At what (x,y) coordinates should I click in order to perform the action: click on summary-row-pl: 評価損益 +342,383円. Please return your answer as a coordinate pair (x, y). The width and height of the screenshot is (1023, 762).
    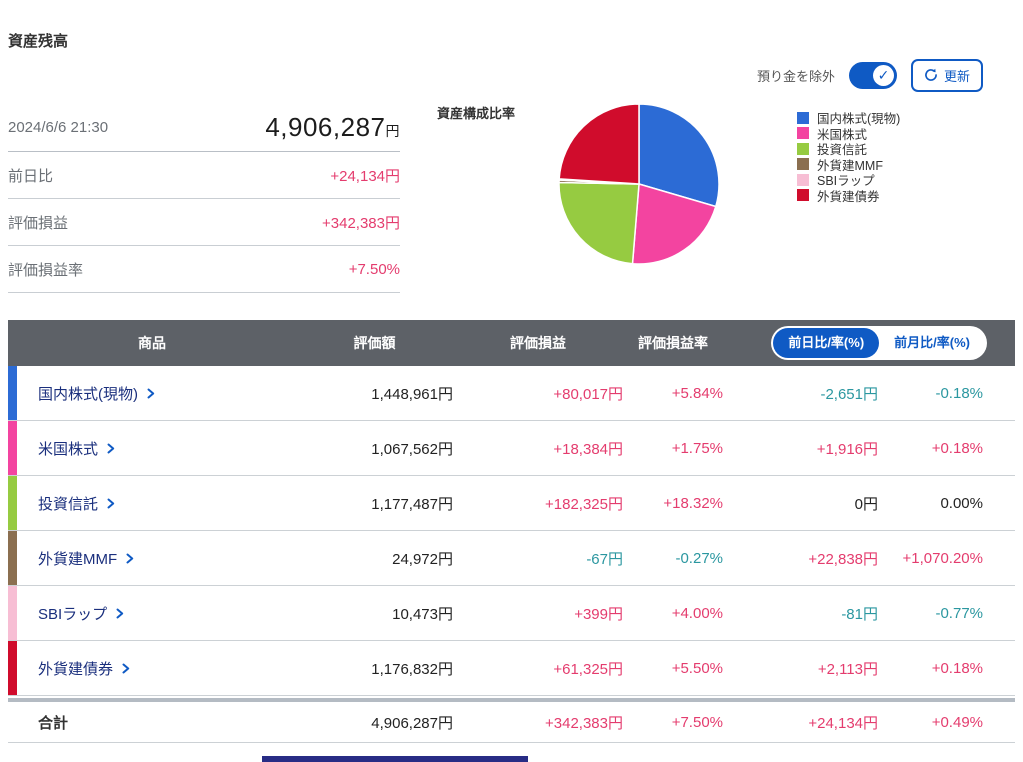
    Looking at the image, I should click on (204, 222).